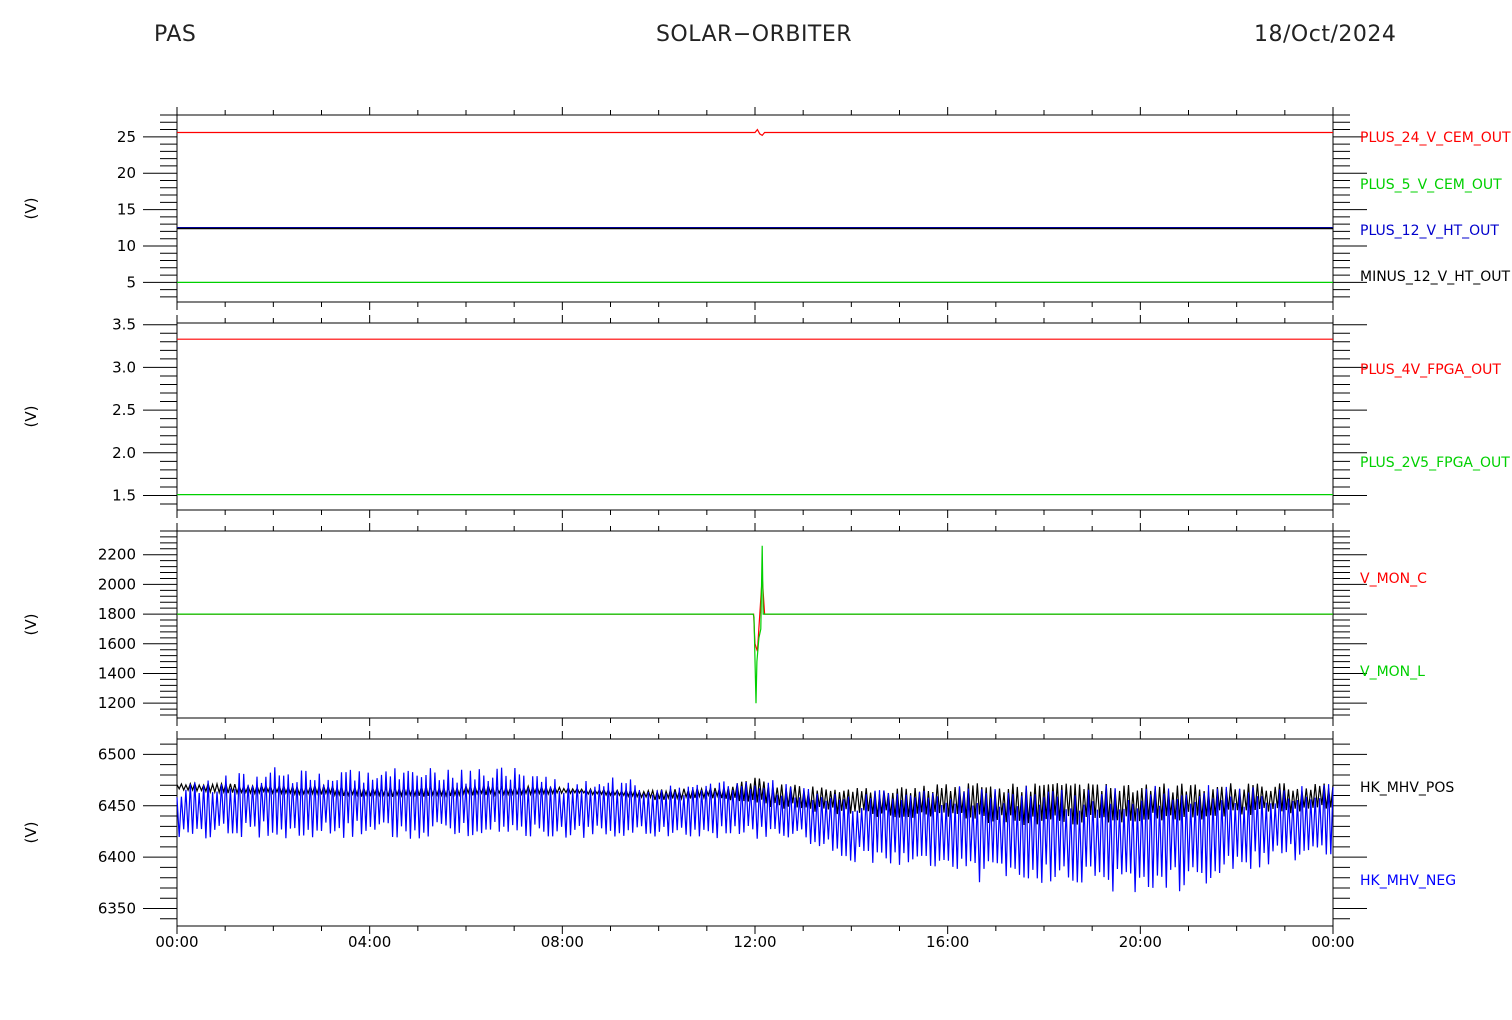 Image resolution: width=1512 pixels, height=1020 pixels. I want to click on legend-entry: V_MON_C, so click(1393, 579).